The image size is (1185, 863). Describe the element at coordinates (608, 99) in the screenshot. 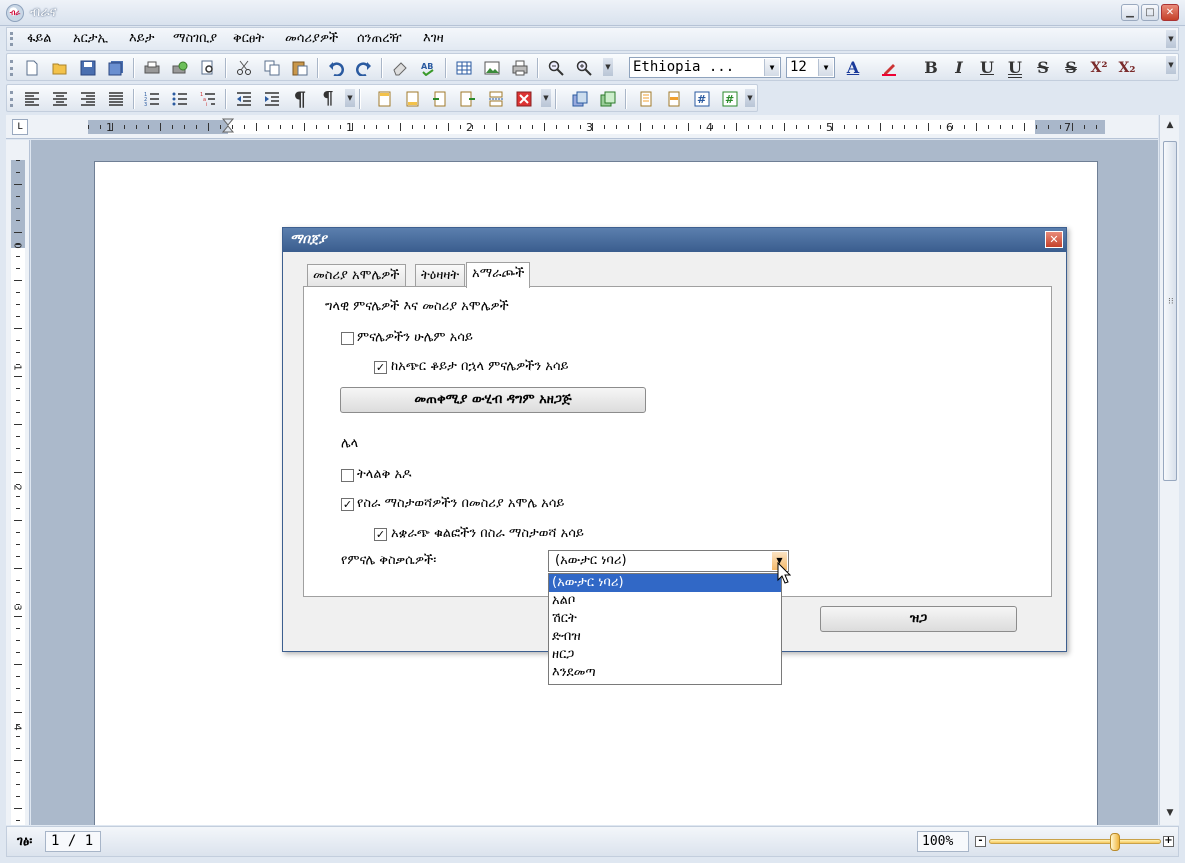

I see `paste-format-icon` at that location.